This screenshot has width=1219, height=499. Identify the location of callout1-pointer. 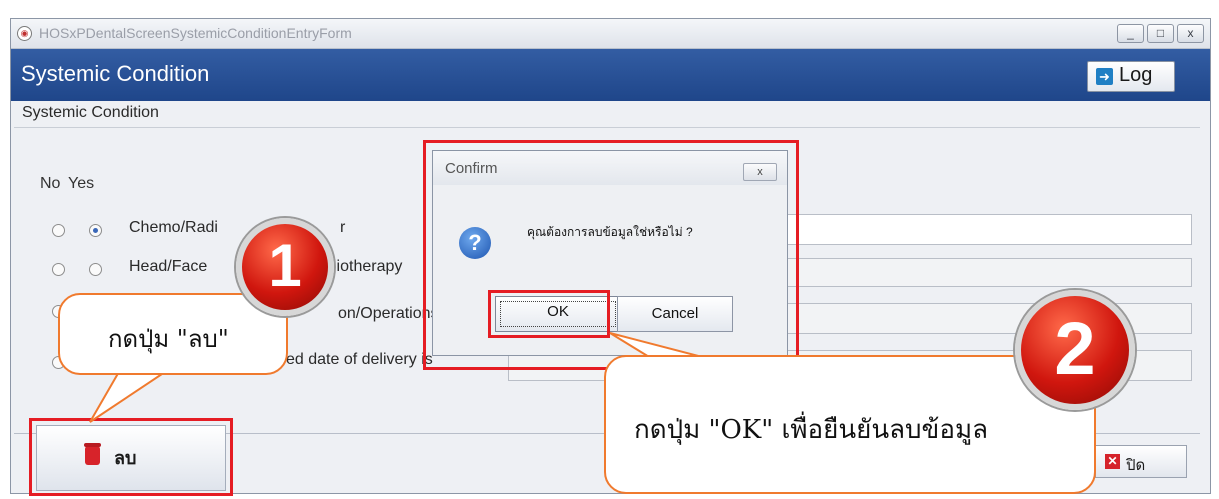
(130, 396).